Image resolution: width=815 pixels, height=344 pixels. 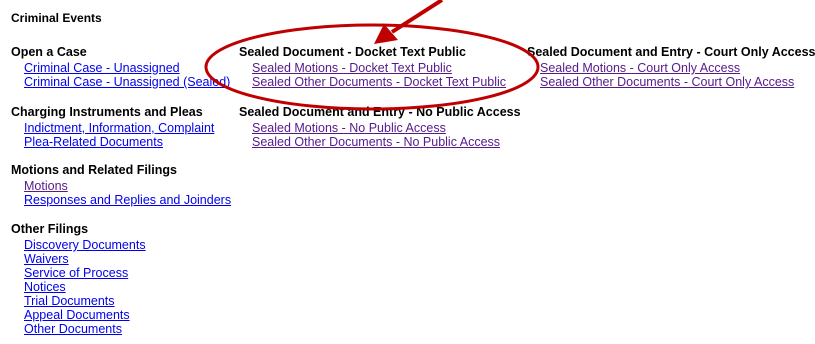 What do you see at coordinates (49, 52) in the screenshot?
I see `group-title: Open a Case` at bounding box center [49, 52].